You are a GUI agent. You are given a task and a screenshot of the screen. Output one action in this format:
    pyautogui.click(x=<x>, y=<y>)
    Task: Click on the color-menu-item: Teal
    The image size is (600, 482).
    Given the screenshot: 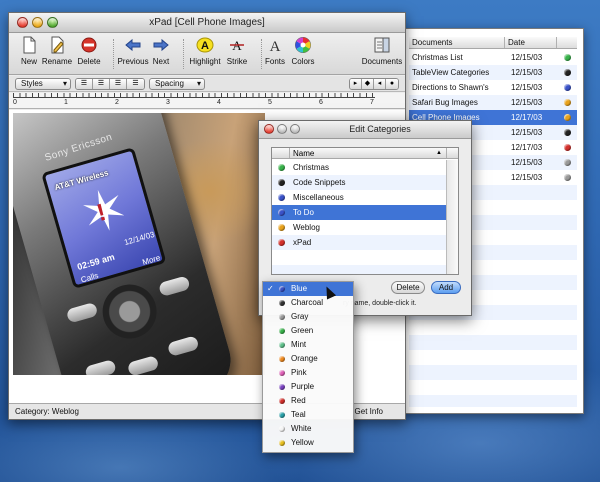 What is the action you would take?
    pyautogui.click(x=308, y=415)
    